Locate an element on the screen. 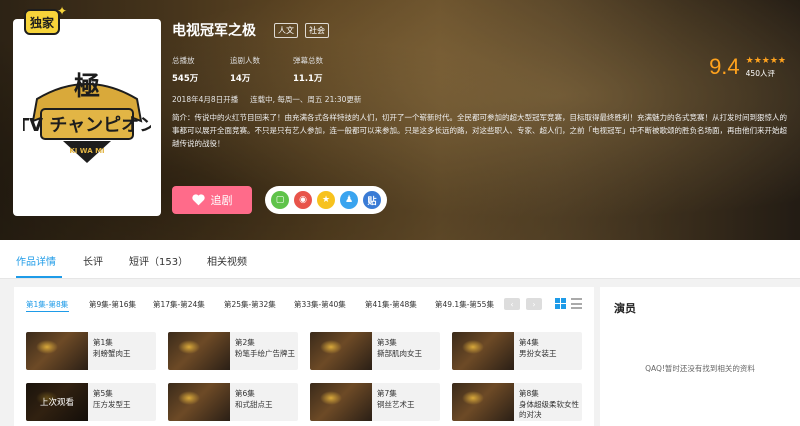 Image resolution: width=800 pixels, height=426 pixels. cast-panel: 演员 QAQ!暂时还没有找到相关的资料 is located at coordinates (700, 356).